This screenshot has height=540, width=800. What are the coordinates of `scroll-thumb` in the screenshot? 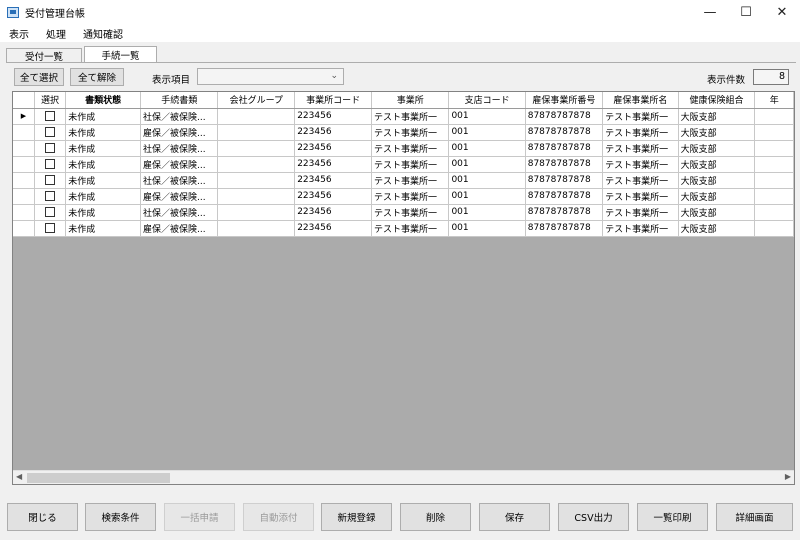 It's located at (98, 478).